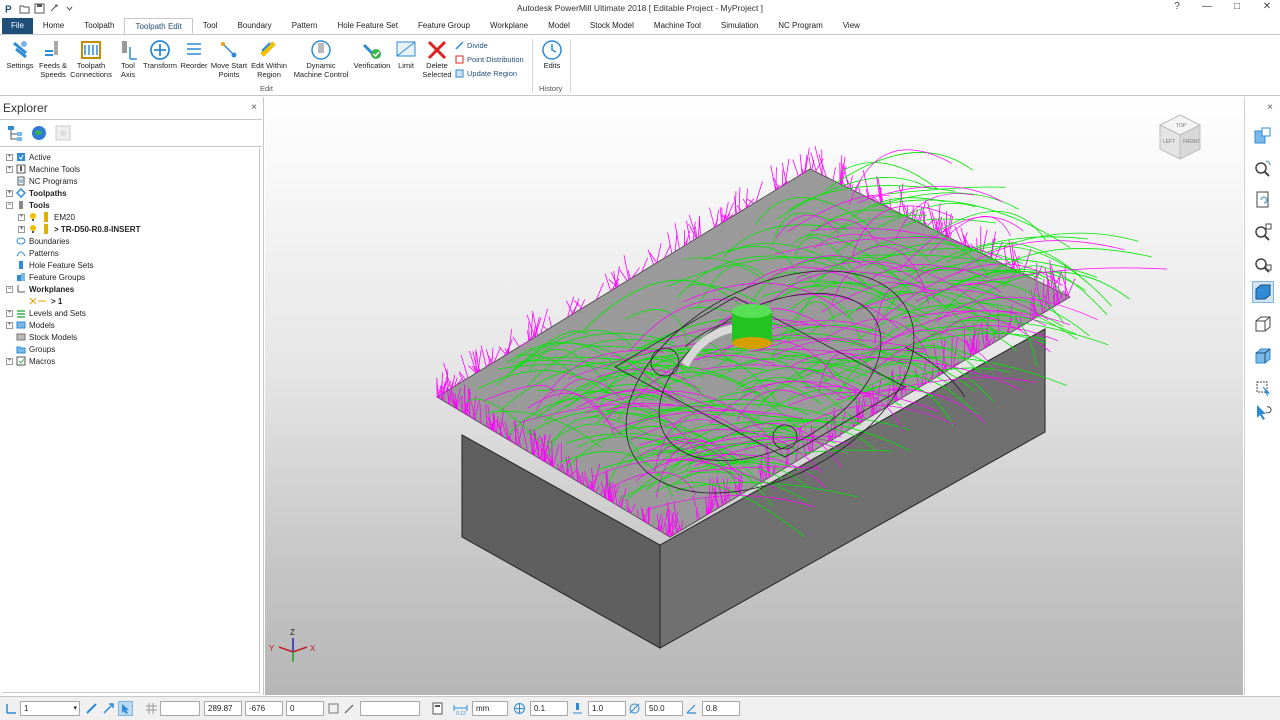 This screenshot has width=1280, height=720. Describe the element at coordinates (752, 326) in the screenshot. I see `cutting-tool` at that location.